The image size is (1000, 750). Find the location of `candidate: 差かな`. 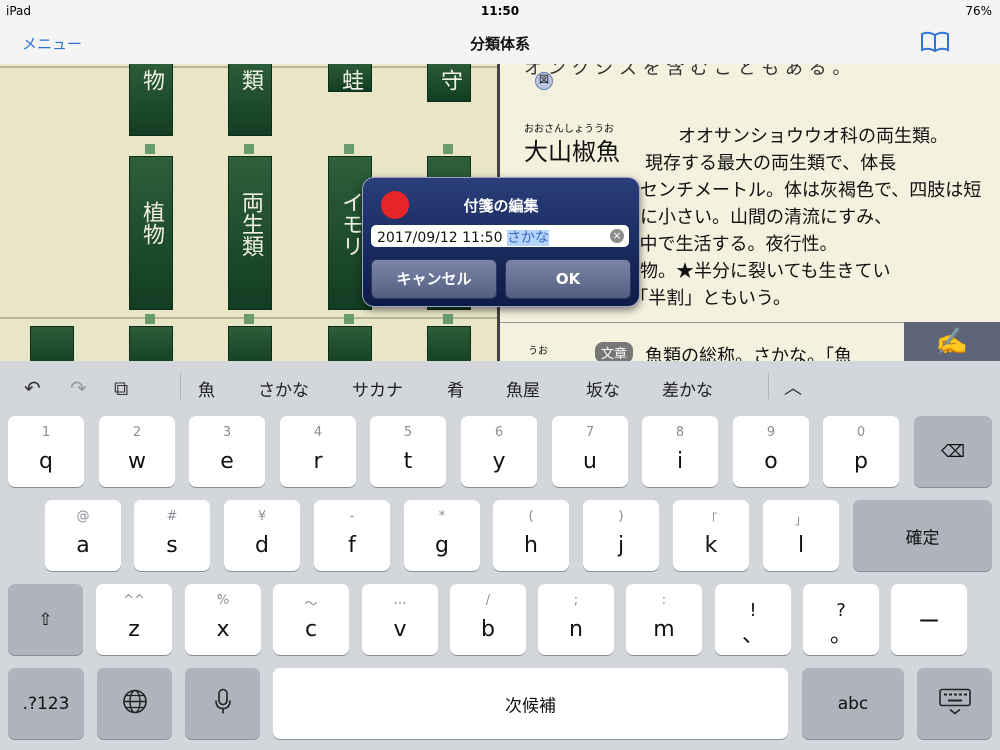

candidate: 差かな is located at coordinates (687, 388).